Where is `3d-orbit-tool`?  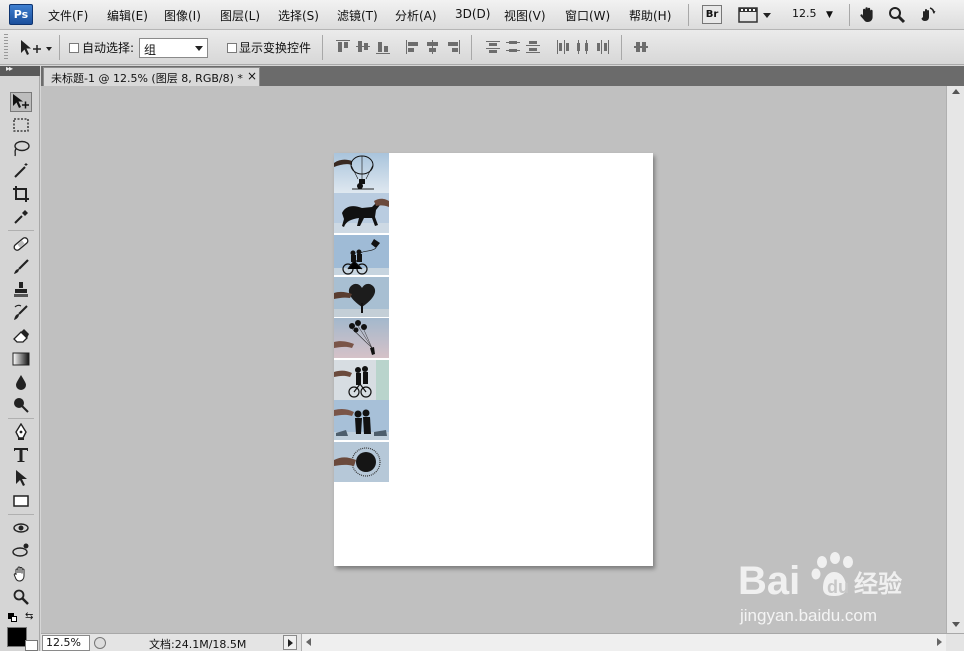 3d-orbit-tool is located at coordinates (21, 551).